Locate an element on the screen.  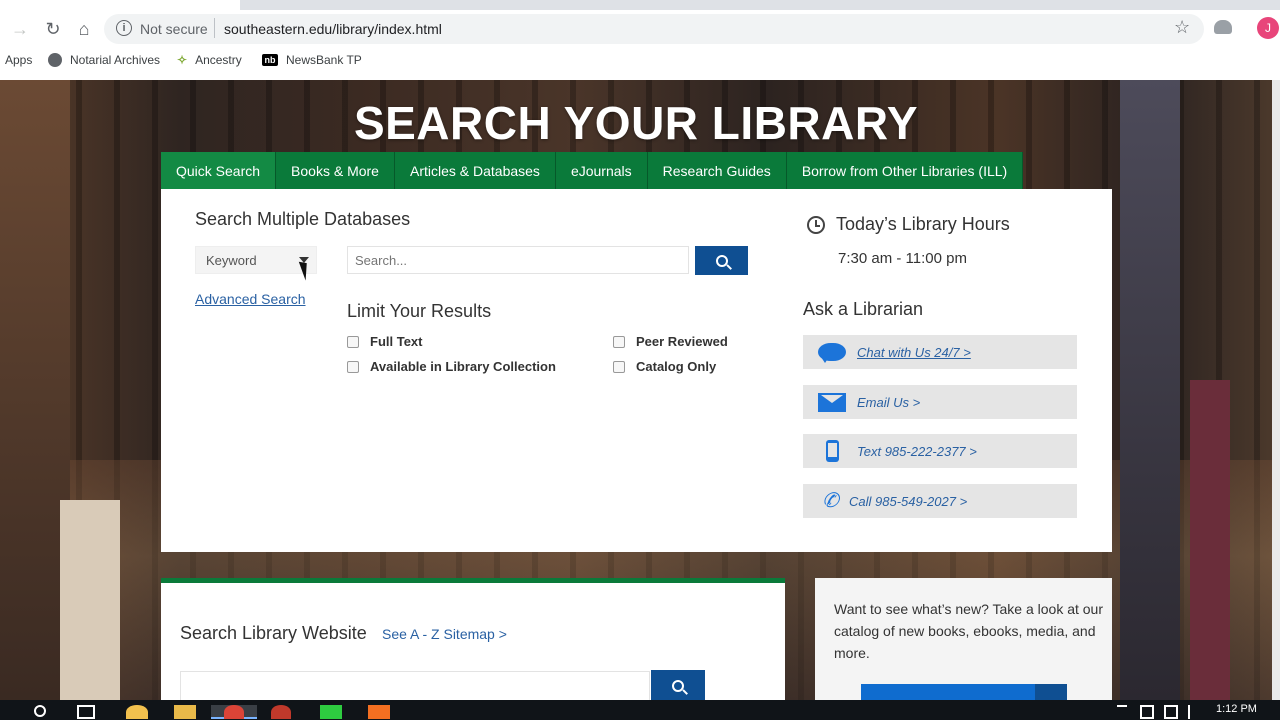
call-contact-button: ✆ Call 985-549-2027 > is located at coordinates (940, 501).